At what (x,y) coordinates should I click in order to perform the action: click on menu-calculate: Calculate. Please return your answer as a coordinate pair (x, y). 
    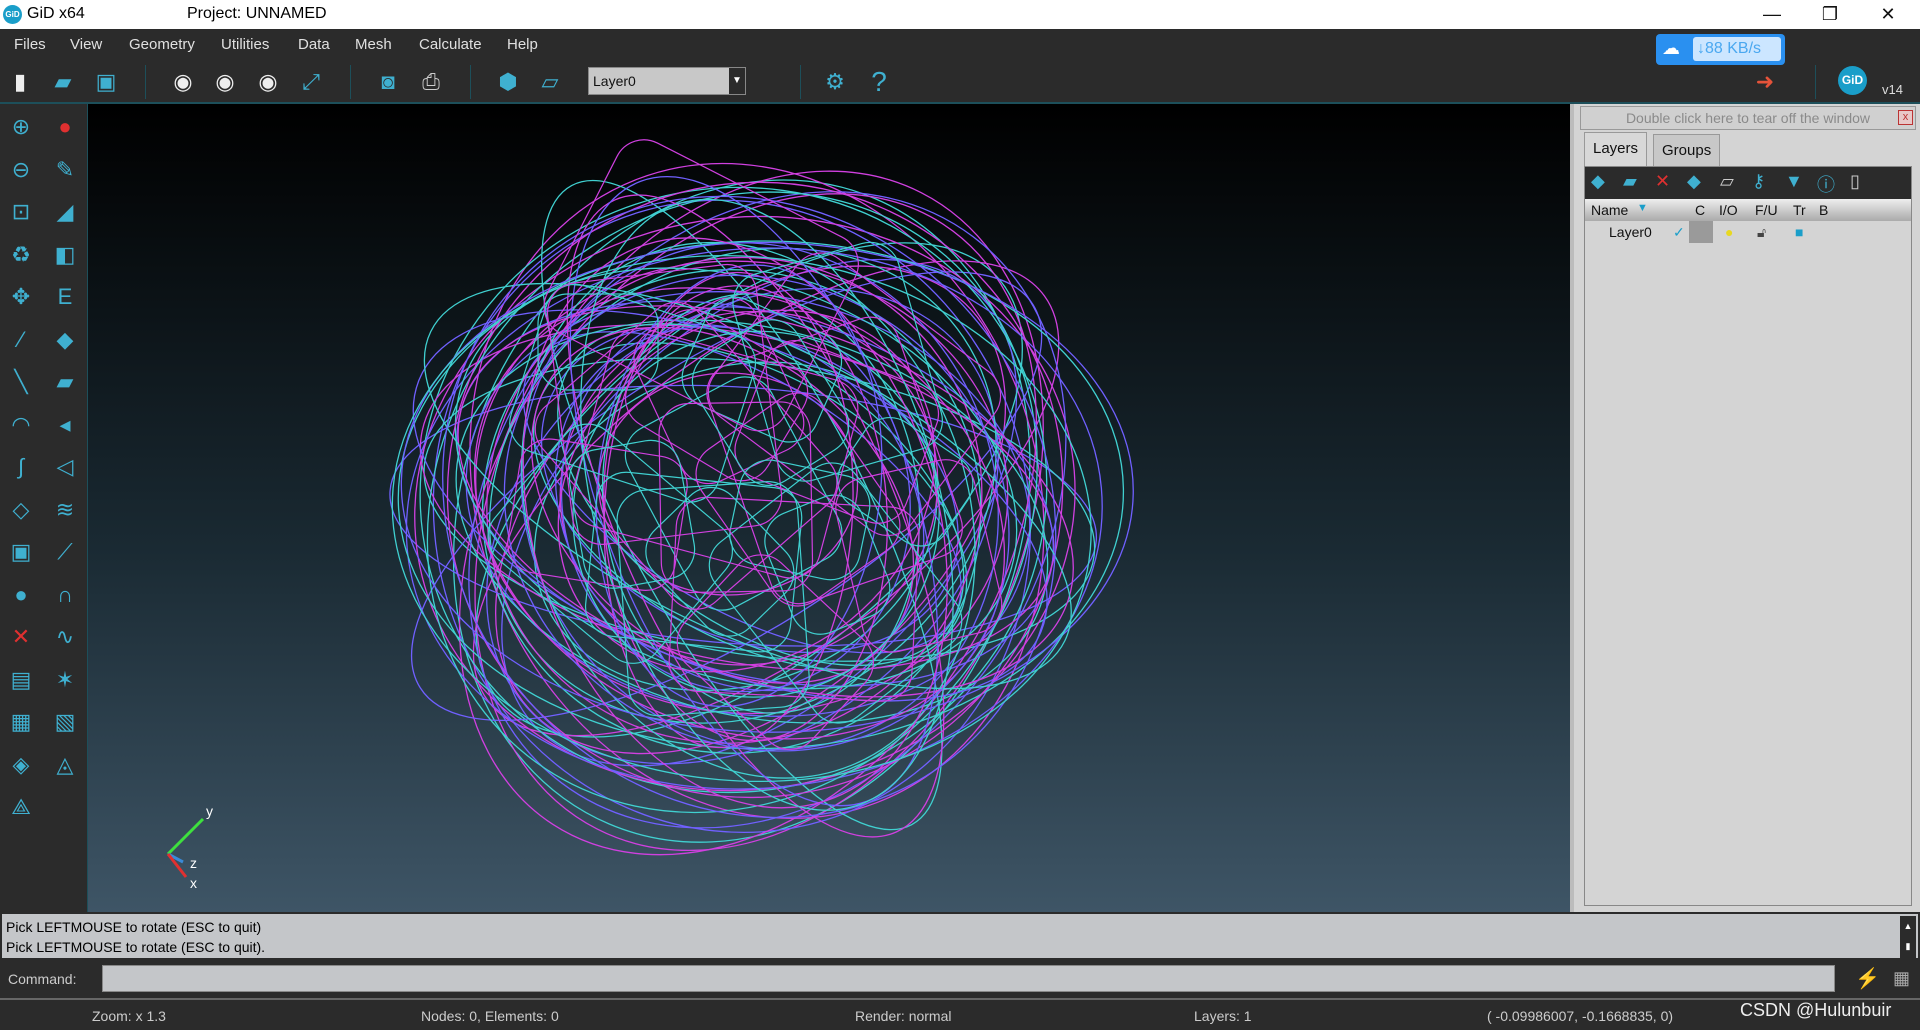
    Looking at the image, I should click on (450, 44).